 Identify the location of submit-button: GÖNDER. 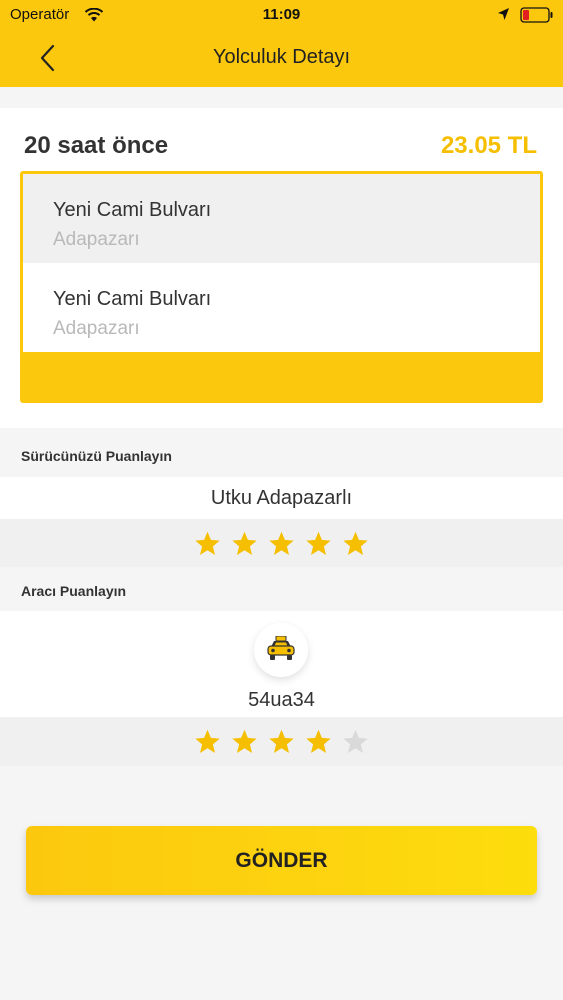
(281, 860).